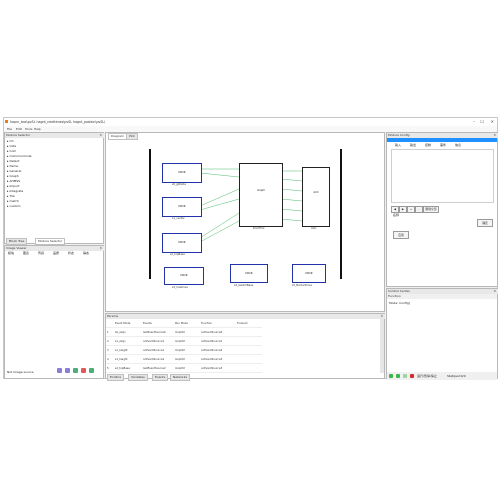  I want to click on block-label: ACC, so click(314, 228).